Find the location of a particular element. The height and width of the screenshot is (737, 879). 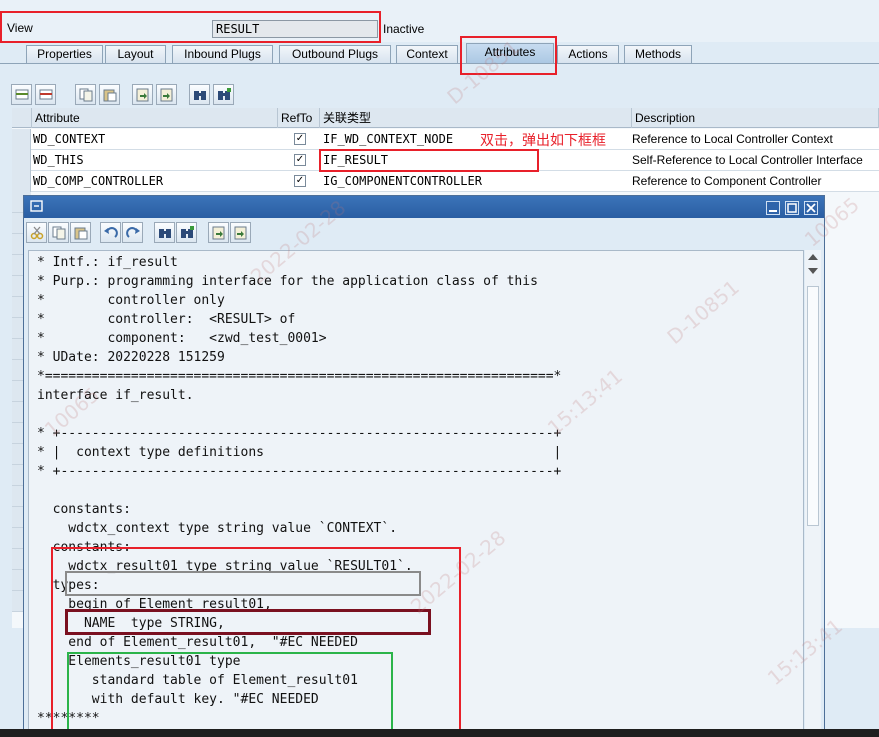

popup-titlebar is located at coordinates (424, 207).